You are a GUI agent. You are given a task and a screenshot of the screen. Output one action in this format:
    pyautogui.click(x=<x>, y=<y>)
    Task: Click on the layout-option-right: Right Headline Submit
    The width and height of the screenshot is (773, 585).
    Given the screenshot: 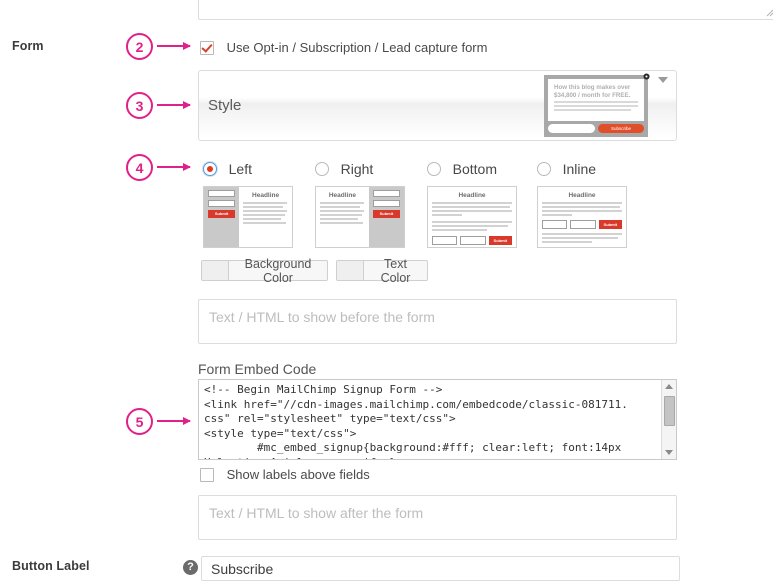 What is the action you would take?
    pyautogui.click(x=360, y=204)
    